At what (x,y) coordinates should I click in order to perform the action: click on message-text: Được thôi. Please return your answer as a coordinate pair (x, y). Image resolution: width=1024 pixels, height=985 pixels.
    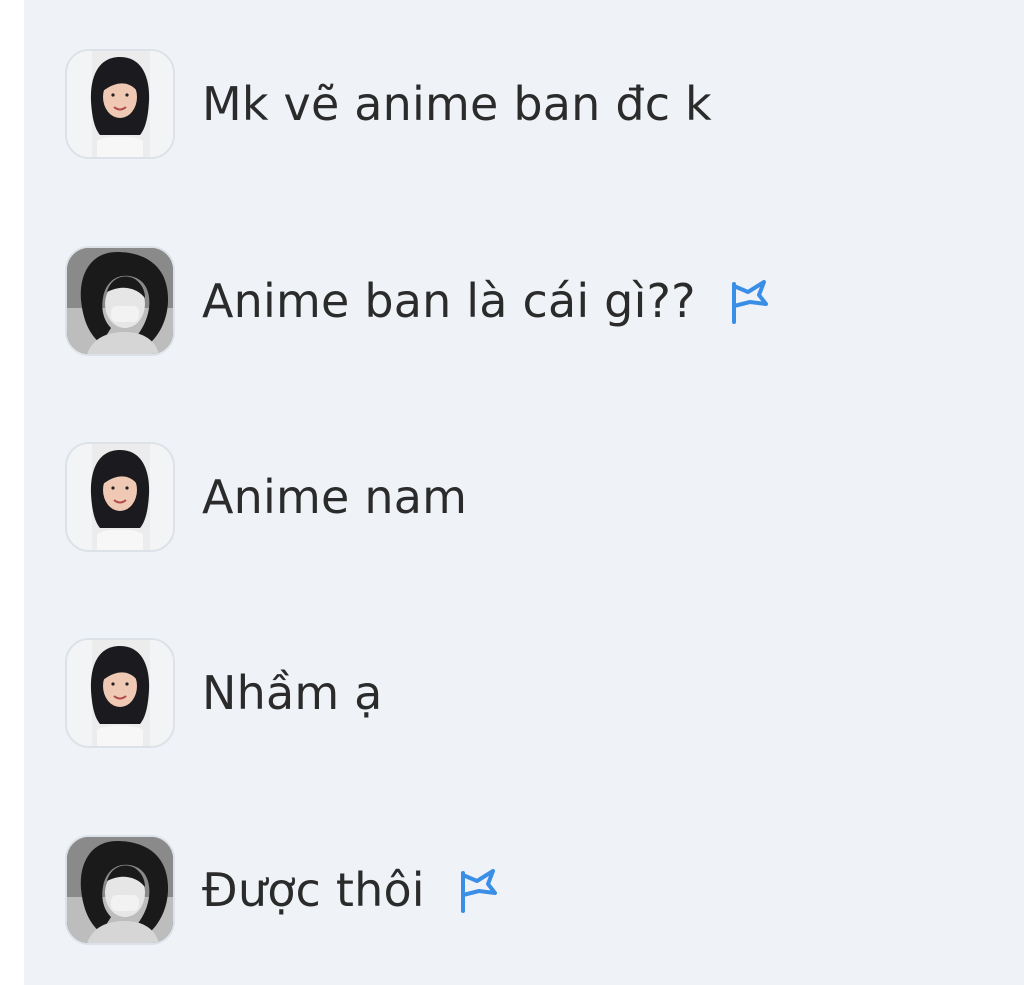
    Looking at the image, I should click on (313, 890).